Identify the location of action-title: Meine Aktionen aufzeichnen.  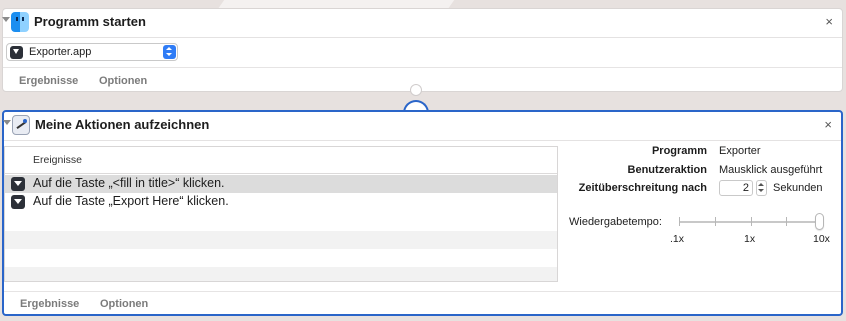
(122, 124).